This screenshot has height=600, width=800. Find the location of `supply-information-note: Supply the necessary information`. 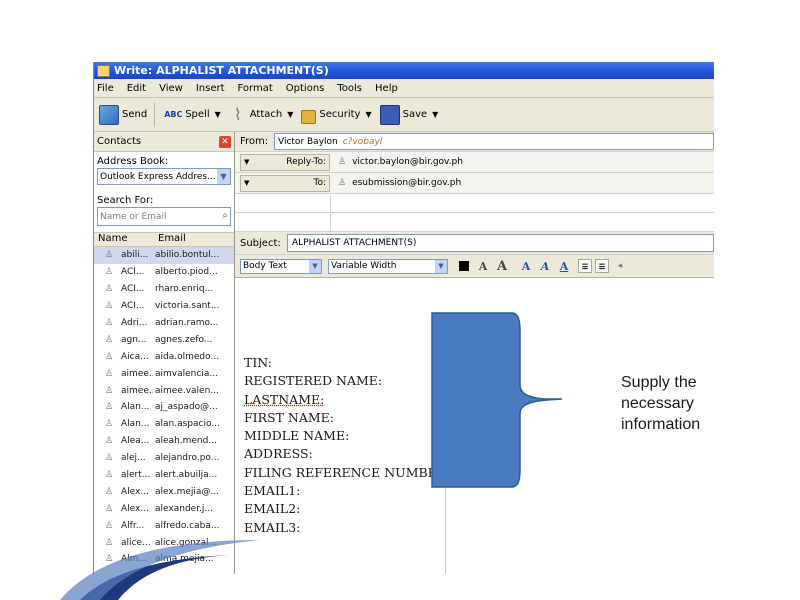

supply-information-note: Supply the necessary information is located at coordinates (660, 403).